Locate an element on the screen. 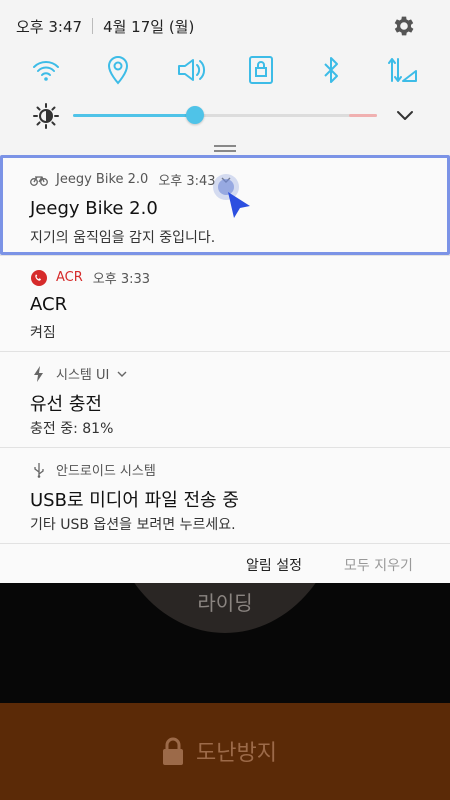 This screenshot has width=450, height=800. sound-icon is located at coordinates (191, 70).